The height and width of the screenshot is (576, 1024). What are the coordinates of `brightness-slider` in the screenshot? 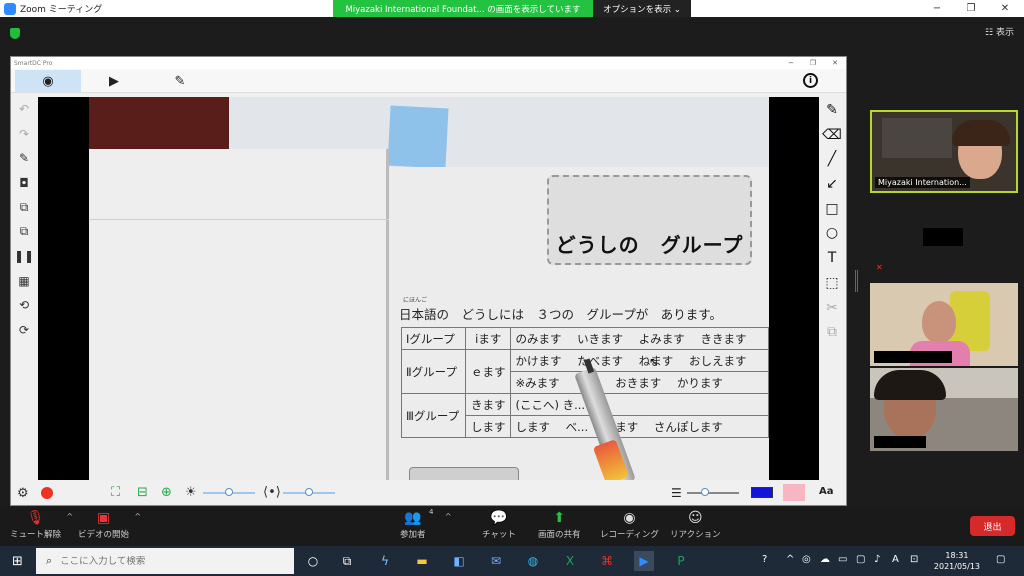 It's located at (229, 492).